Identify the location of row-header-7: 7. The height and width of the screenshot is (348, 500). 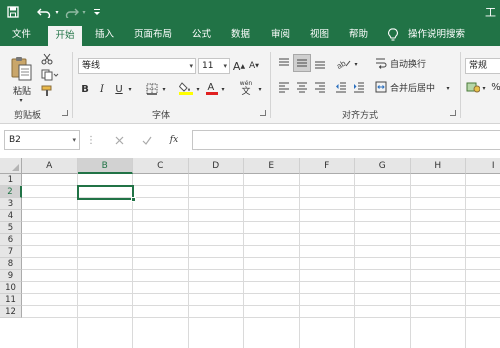
(11, 252).